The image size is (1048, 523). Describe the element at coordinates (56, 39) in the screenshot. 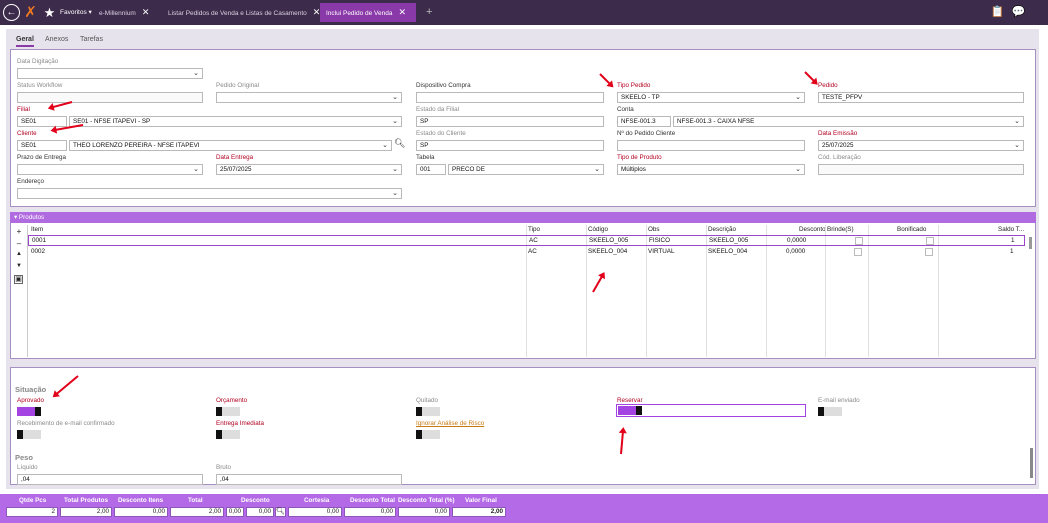

I see `tab-anexos: Anexos` at that location.